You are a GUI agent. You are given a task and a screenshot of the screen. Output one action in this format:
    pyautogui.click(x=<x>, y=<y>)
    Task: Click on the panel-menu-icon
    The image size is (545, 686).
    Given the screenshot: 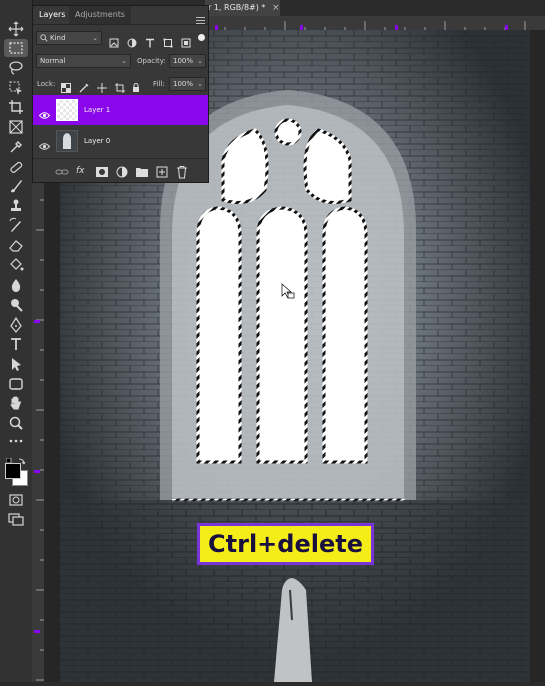 What is the action you would take?
    pyautogui.click(x=200, y=17)
    